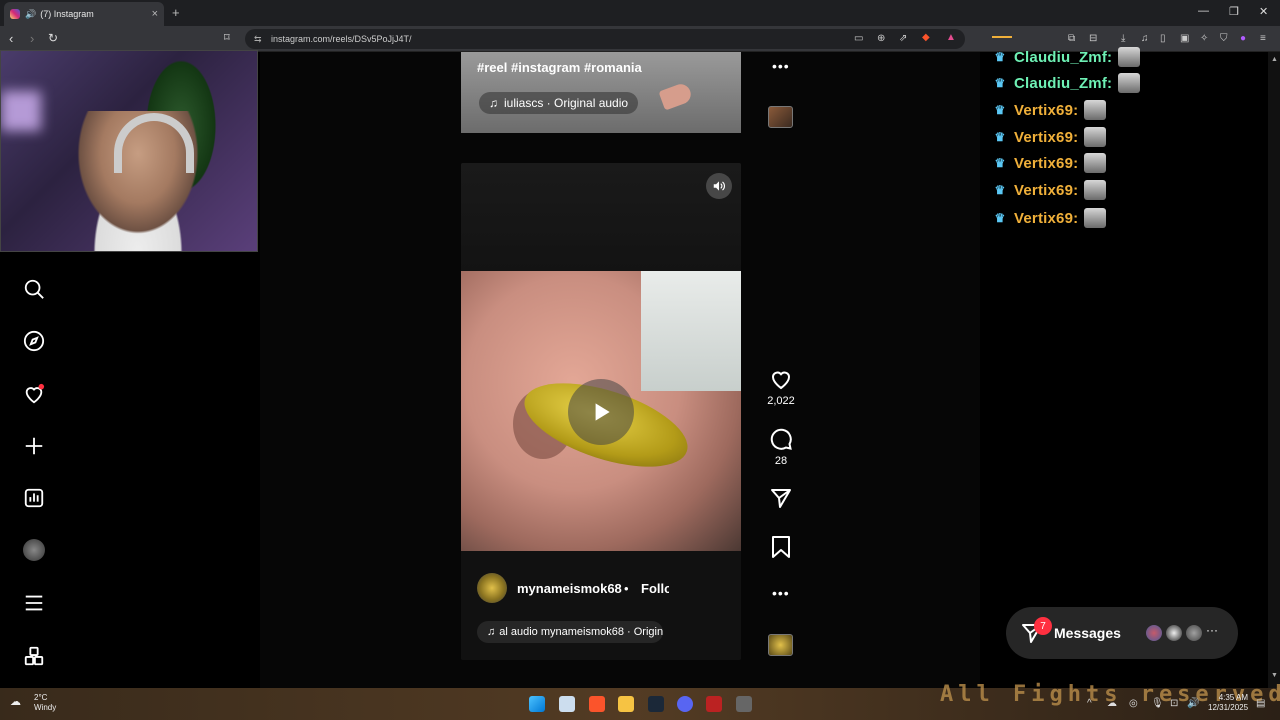 This screenshot has height=720, width=1280. Describe the element at coordinates (1122, 633) in the screenshot. I see `messages-button: 7 Messages ···` at that location.